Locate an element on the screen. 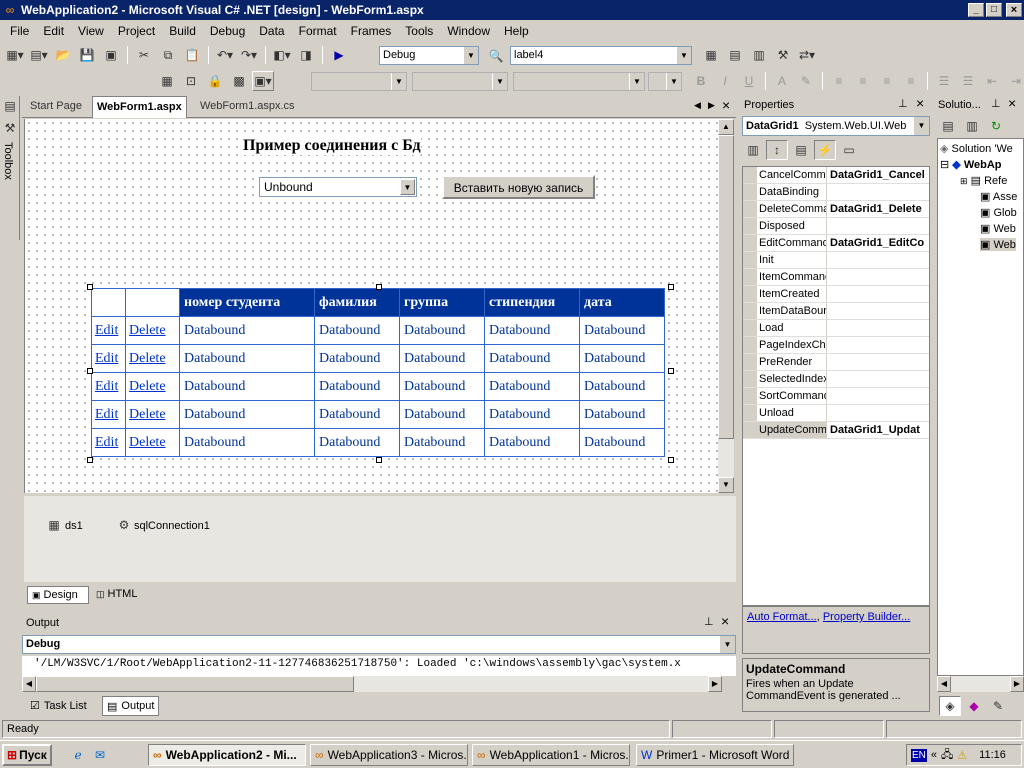 This screenshot has height=768, width=1024. design-scrollbar: ▲ ▼ is located at coordinates (726, 306).